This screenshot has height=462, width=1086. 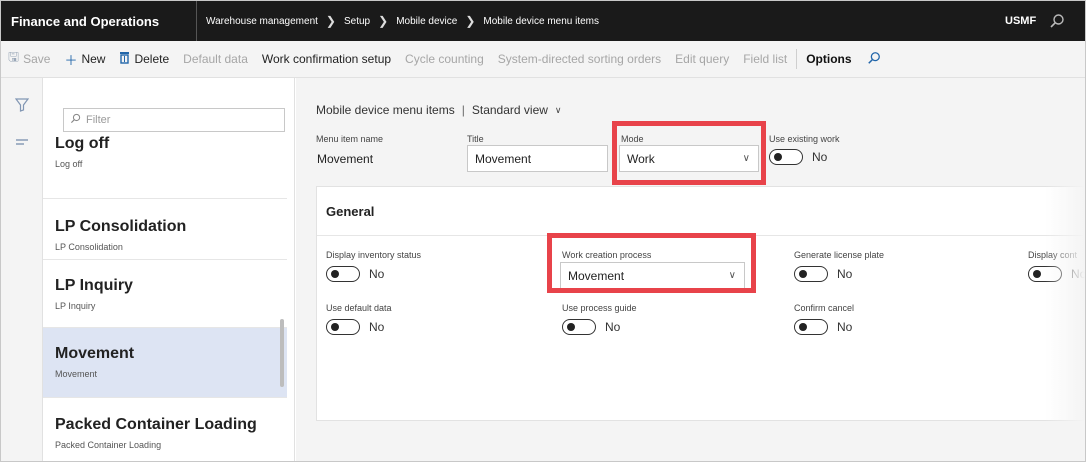 What do you see at coordinates (326, 59) in the screenshot?
I see `work-confirmation-setup-button: Work confirmation setup` at bounding box center [326, 59].